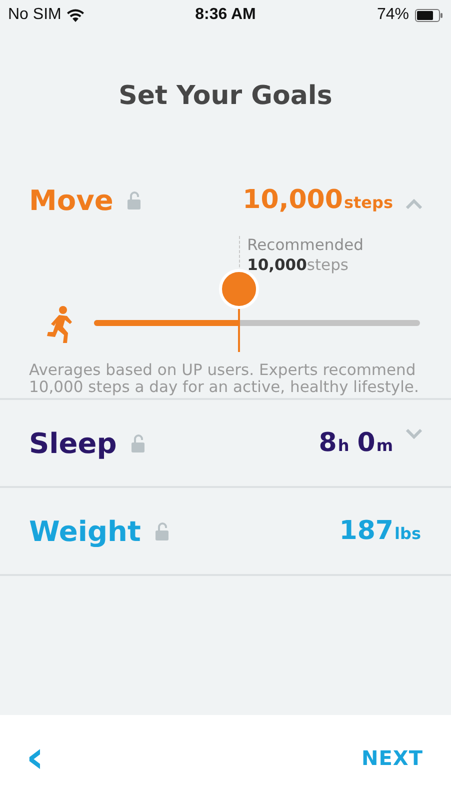 This screenshot has height=800, width=451. Describe the element at coordinates (355, 443) in the screenshot. I see `goal-value: 8 h 0m` at that location.